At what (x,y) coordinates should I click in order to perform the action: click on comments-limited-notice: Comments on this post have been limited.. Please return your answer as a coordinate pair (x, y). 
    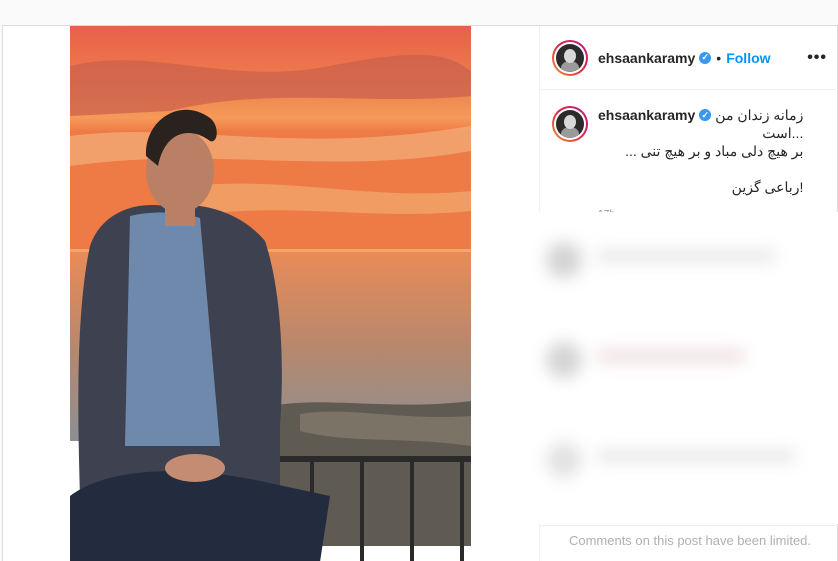
    Looking at the image, I should click on (690, 540).